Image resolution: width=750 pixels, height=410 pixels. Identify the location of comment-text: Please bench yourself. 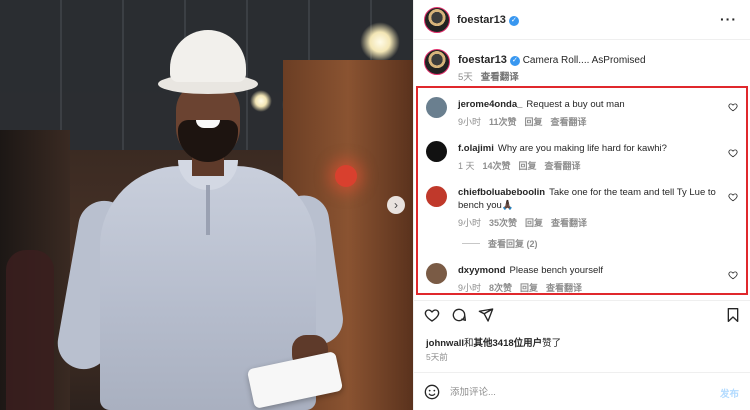
(556, 270).